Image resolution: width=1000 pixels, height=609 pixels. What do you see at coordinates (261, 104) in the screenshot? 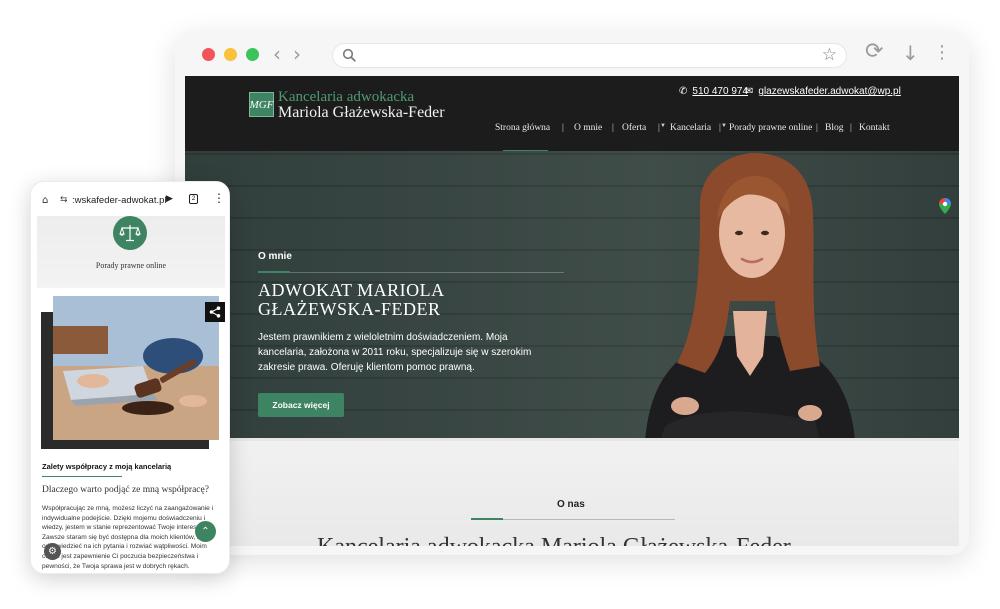
I see `logo-monogram: MGF` at bounding box center [261, 104].